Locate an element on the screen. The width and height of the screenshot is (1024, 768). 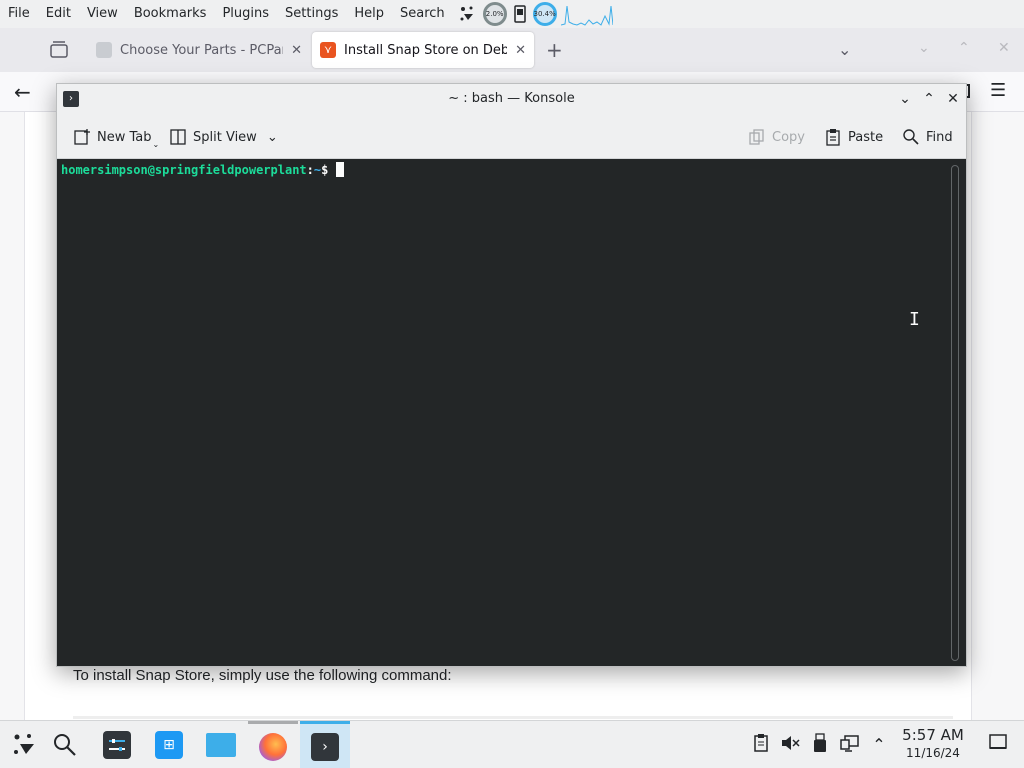
tab-list-icon is located at coordinates (59, 50).